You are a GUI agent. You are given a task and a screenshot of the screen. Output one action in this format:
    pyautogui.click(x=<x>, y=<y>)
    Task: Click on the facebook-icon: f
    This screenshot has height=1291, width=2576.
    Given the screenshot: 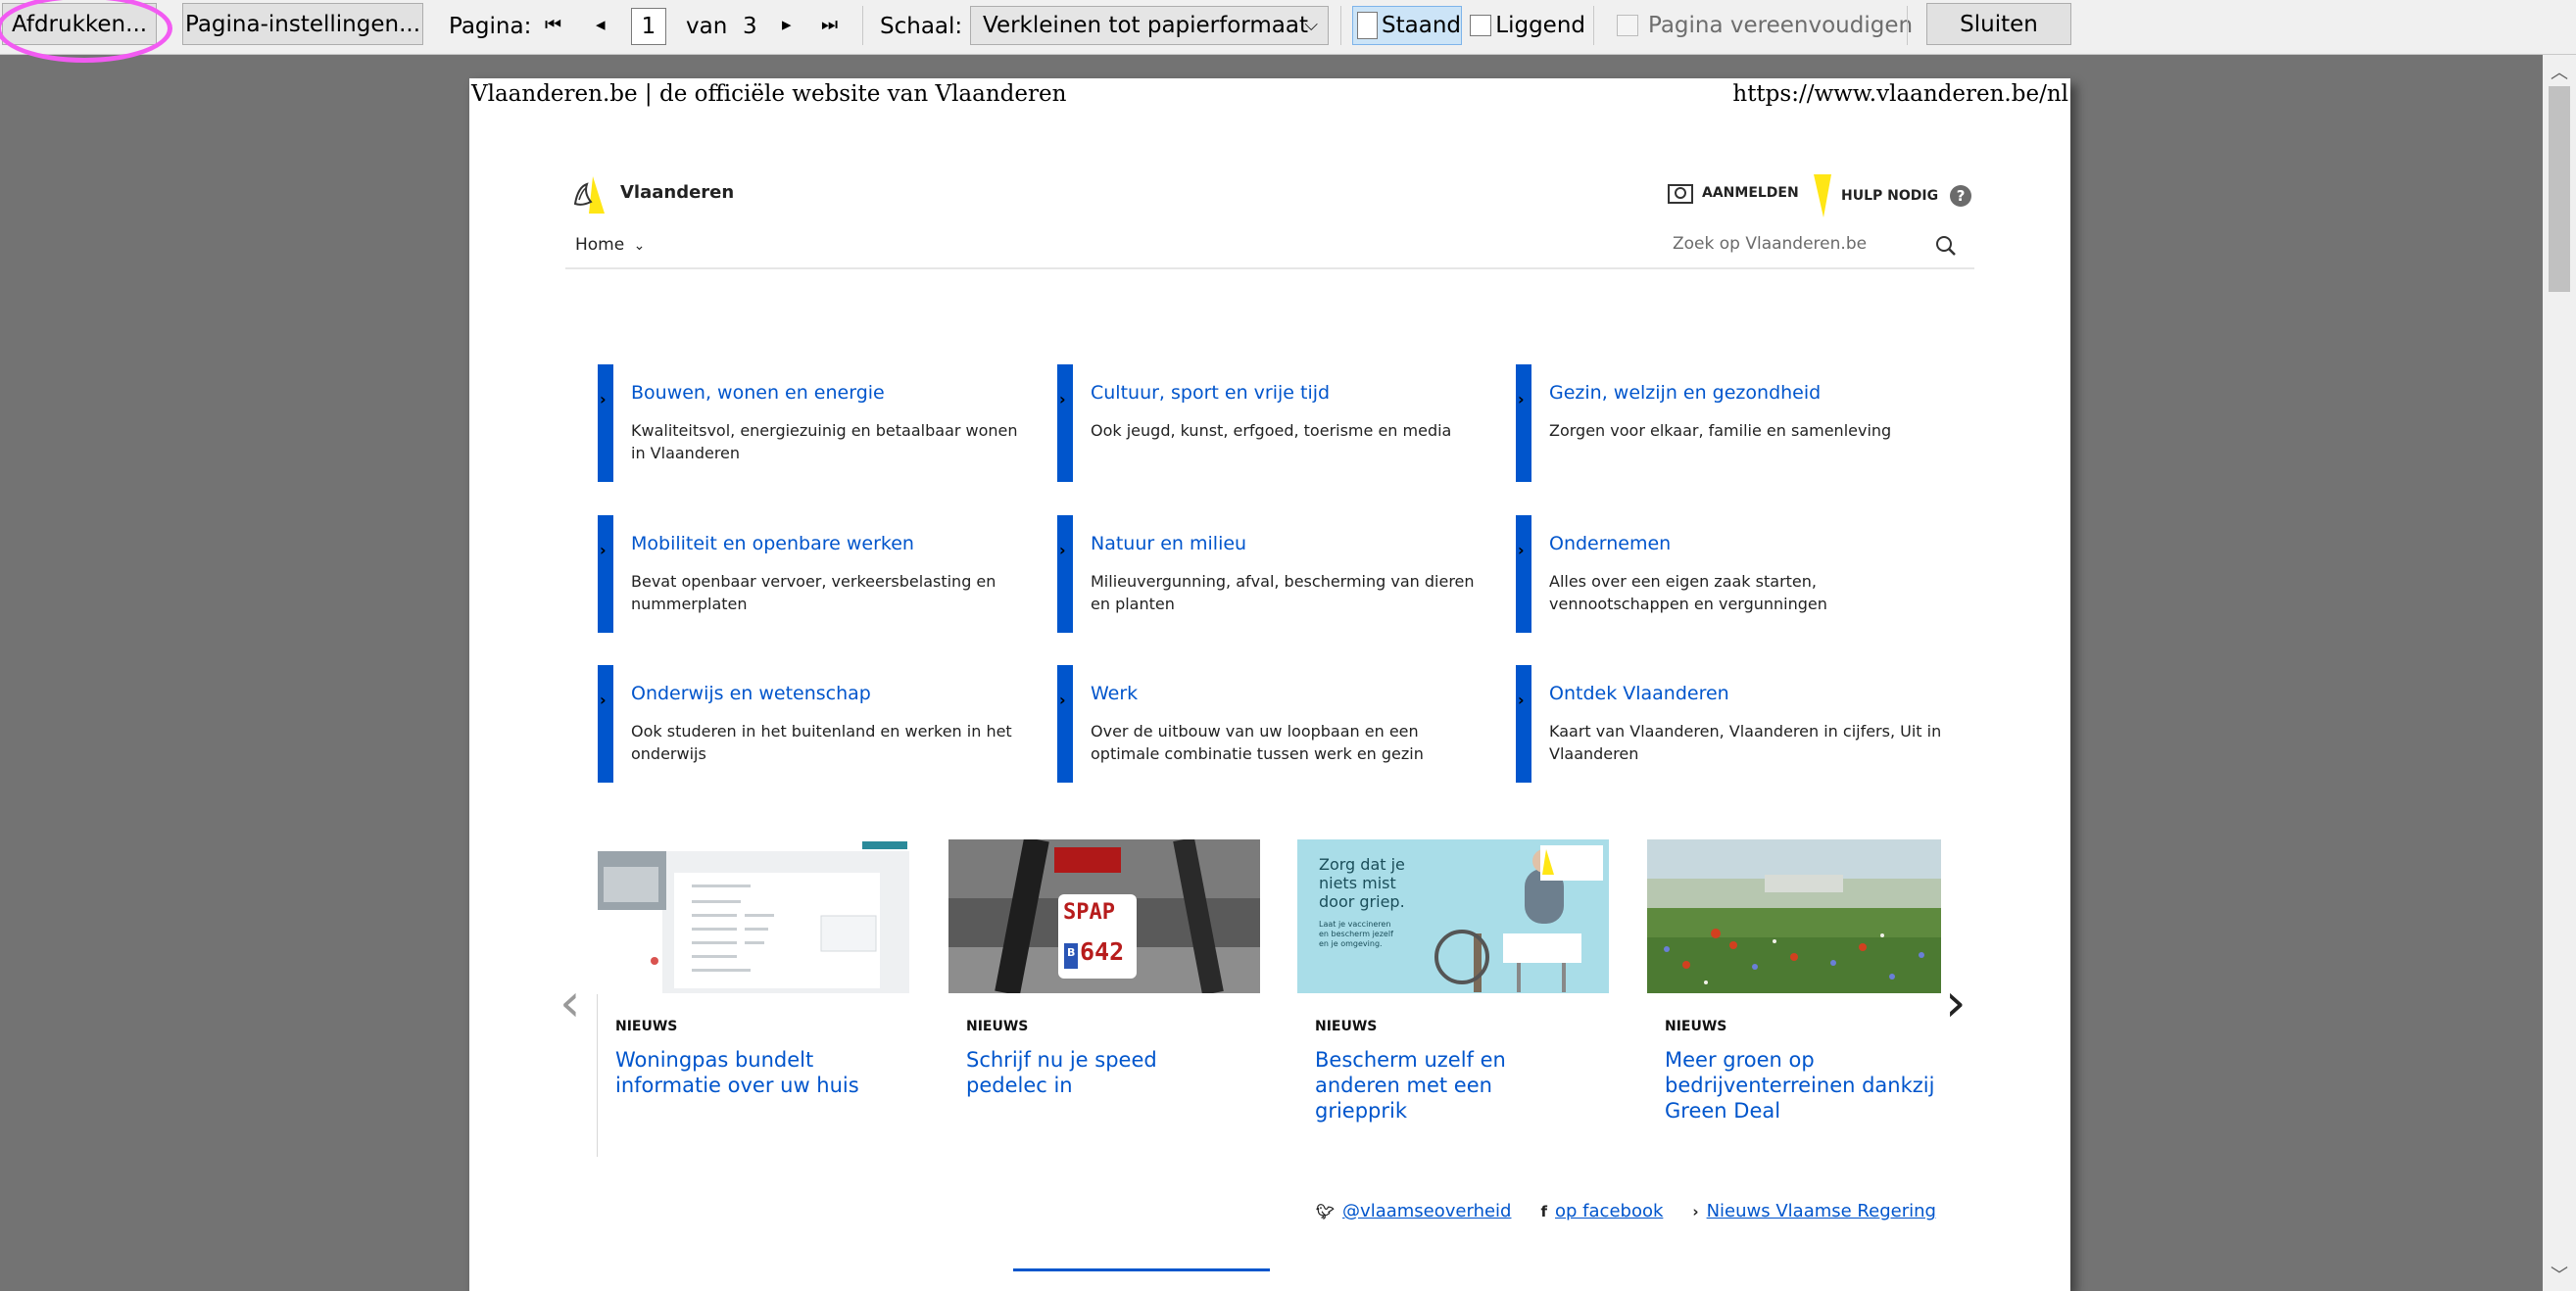 What is the action you would take?
    pyautogui.click(x=1544, y=1211)
    